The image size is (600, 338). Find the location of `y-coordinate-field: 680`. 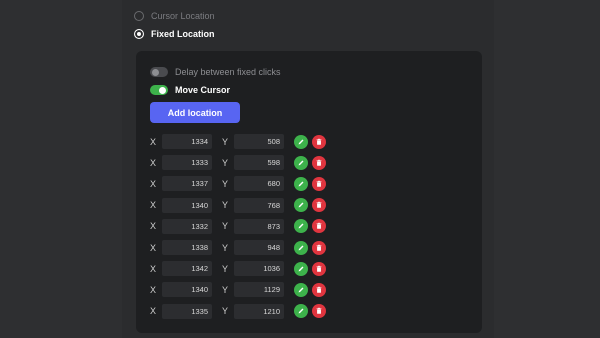

y-coordinate-field: 680 is located at coordinates (259, 184).